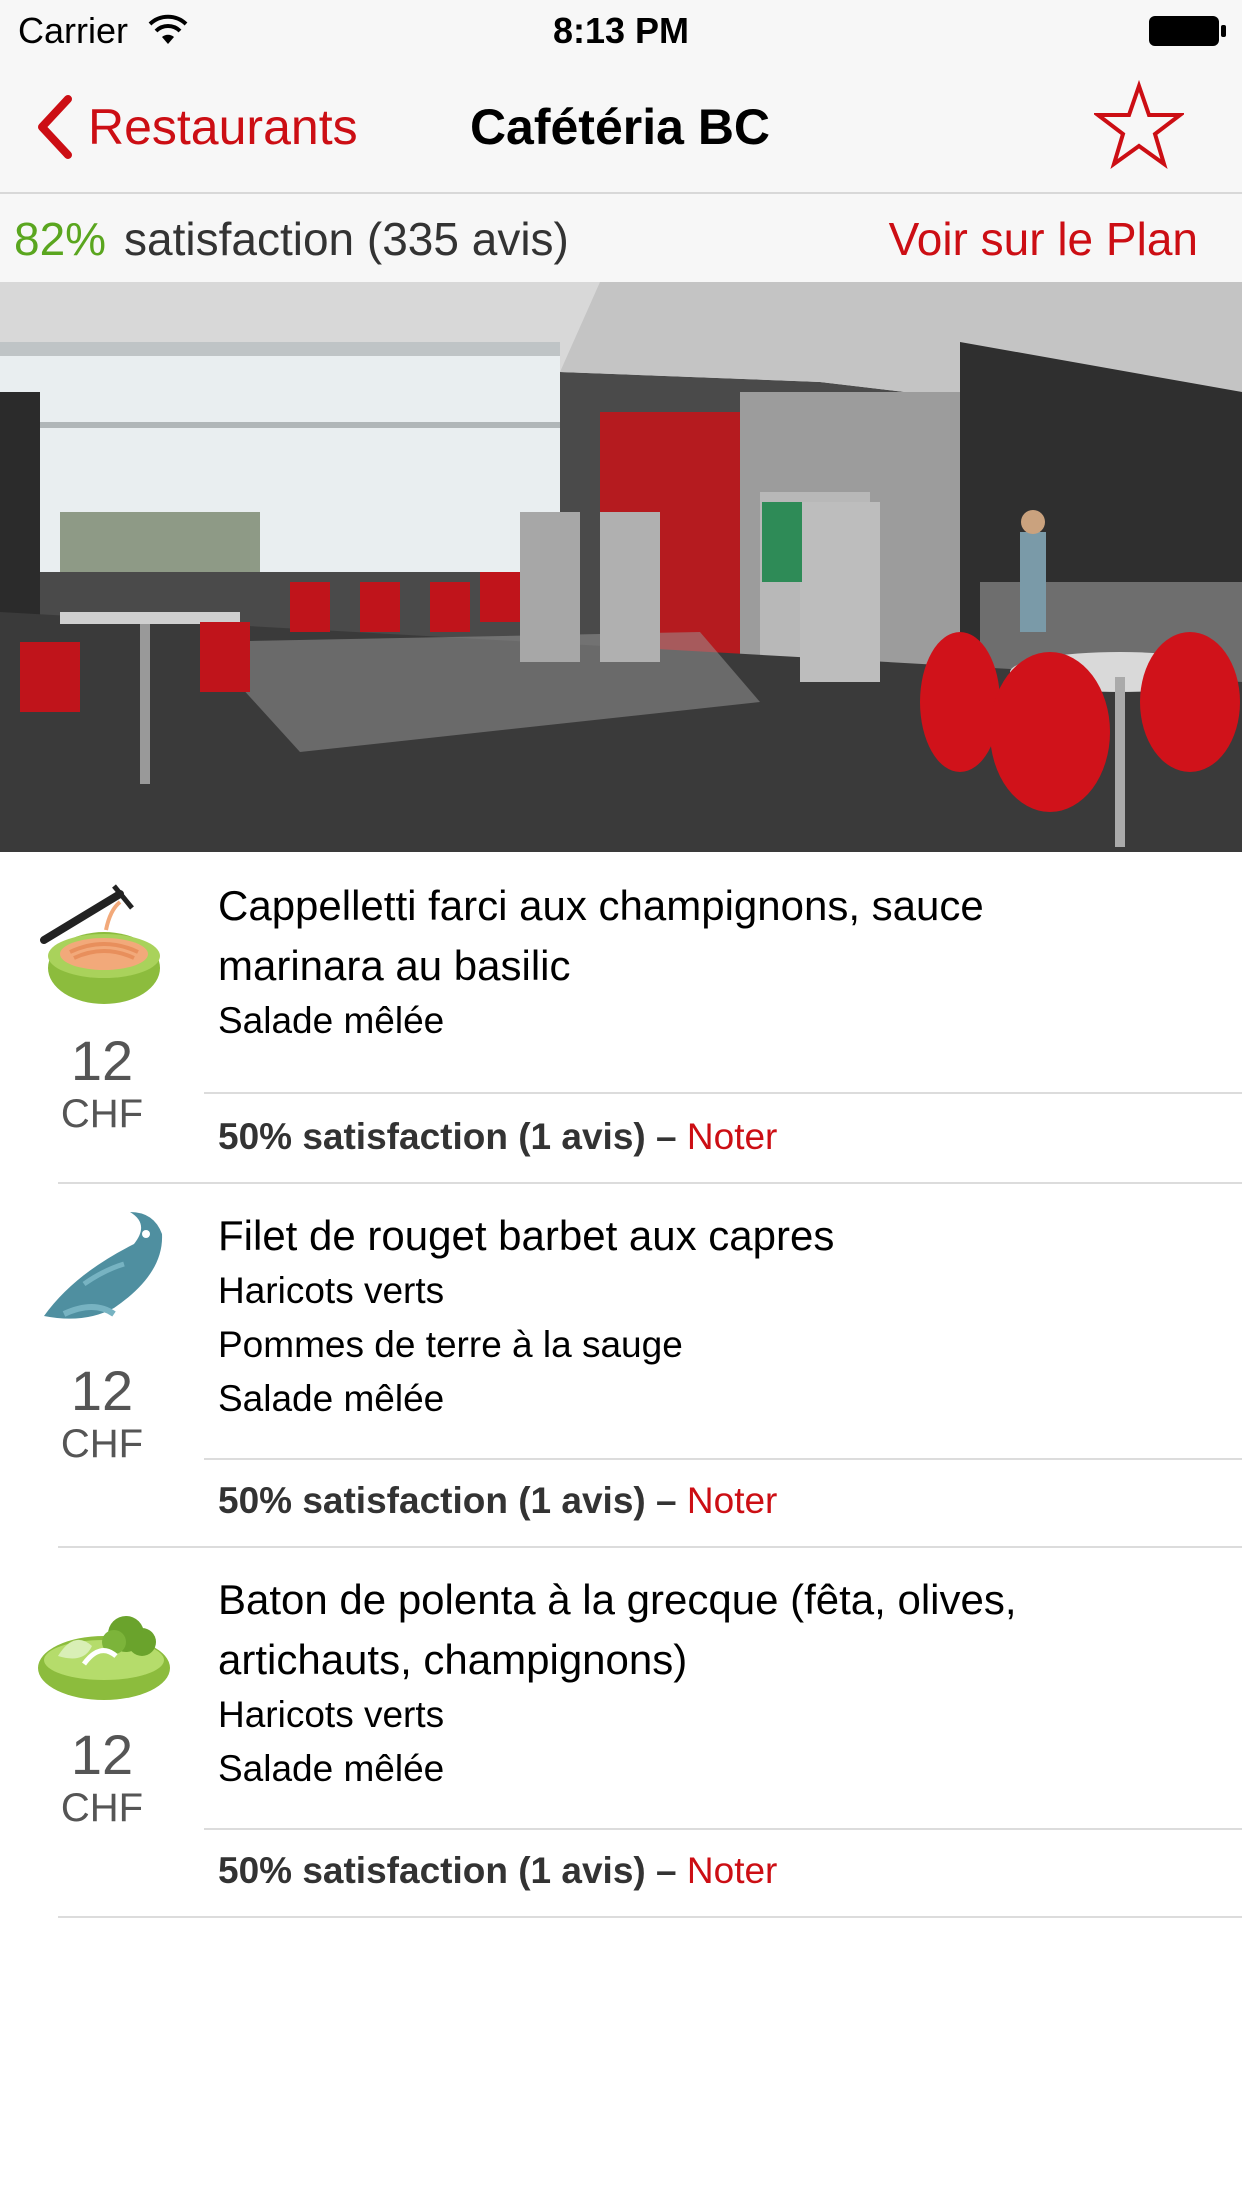 The width and height of the screenshot is (1242, 2208). I want to click on status-bar: Carrier 8:13 PM, so click(621, 31).